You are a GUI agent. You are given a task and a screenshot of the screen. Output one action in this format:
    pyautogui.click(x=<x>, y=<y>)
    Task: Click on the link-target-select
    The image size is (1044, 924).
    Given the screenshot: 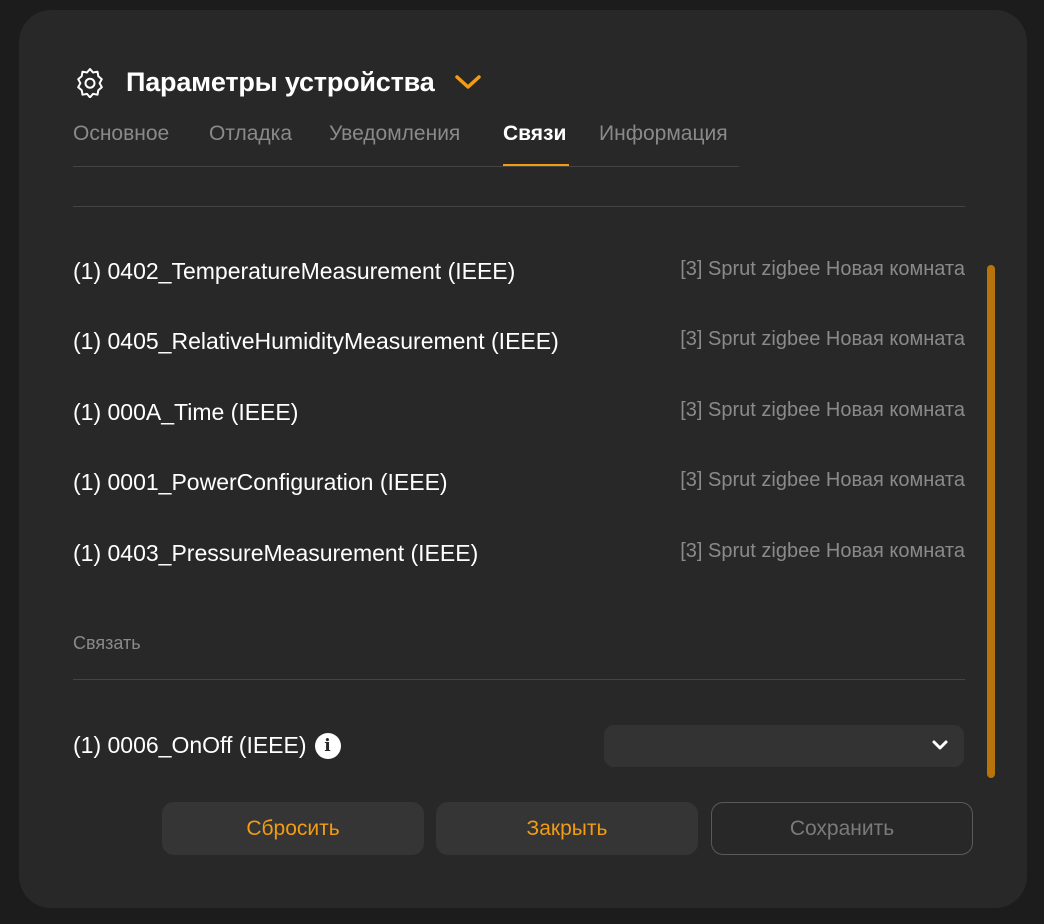 What is the action you would take?
    pyautogui.click(x=784, y=746)
    